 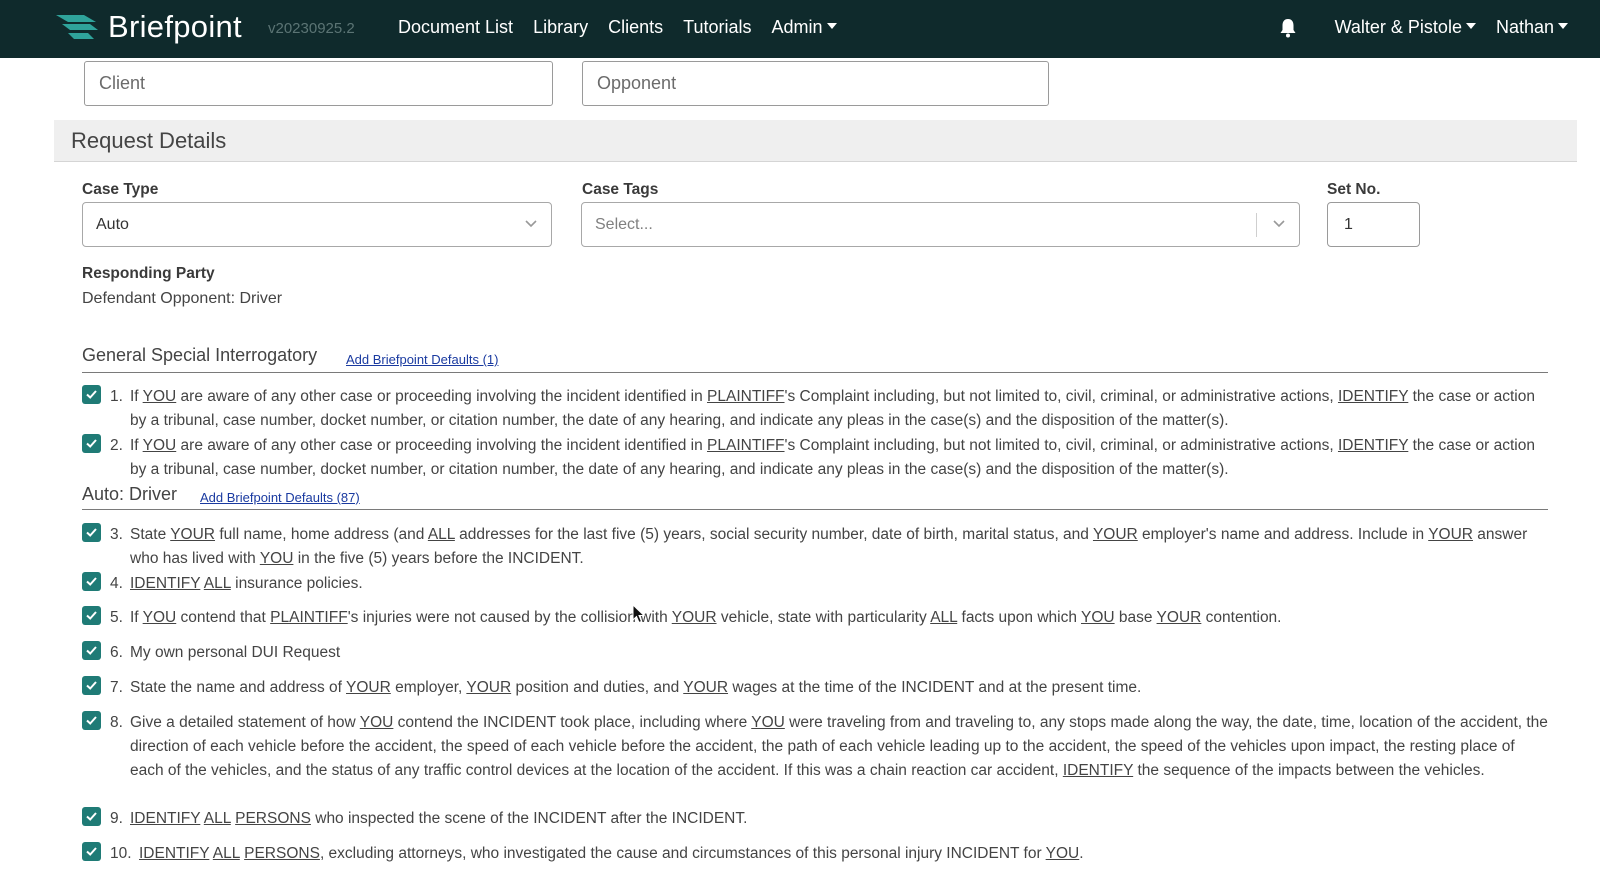 What do you see at coordinates (148, 273) in the screenshot?
I see `responding-party-label: Responding Party` at bounding box center [148, 273].